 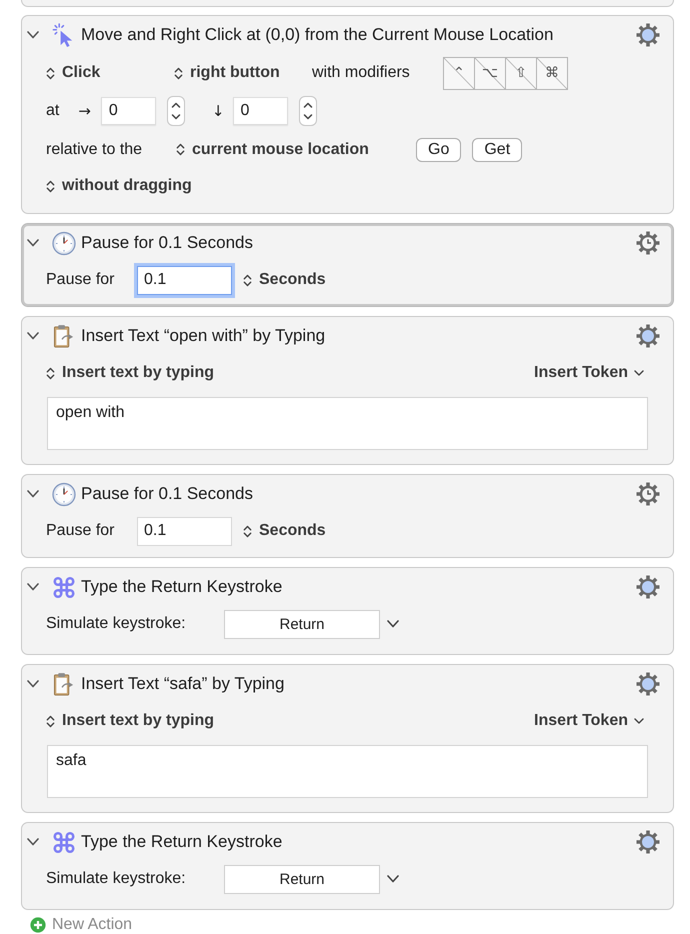 I want to click on duration-field: 0.1, so click(x=184, y=531).